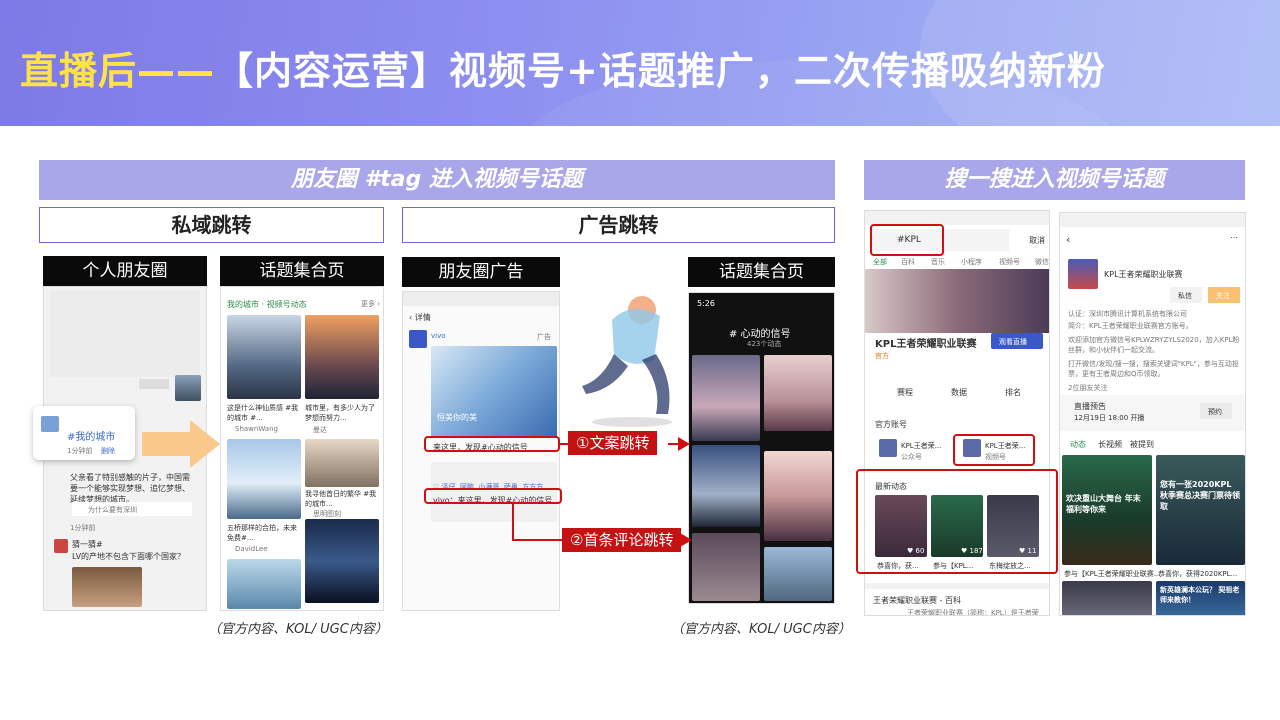 This screenshot has width=1280, height=720. I want to click on ad-jump-box: 广告跳转, so click(618, 225).